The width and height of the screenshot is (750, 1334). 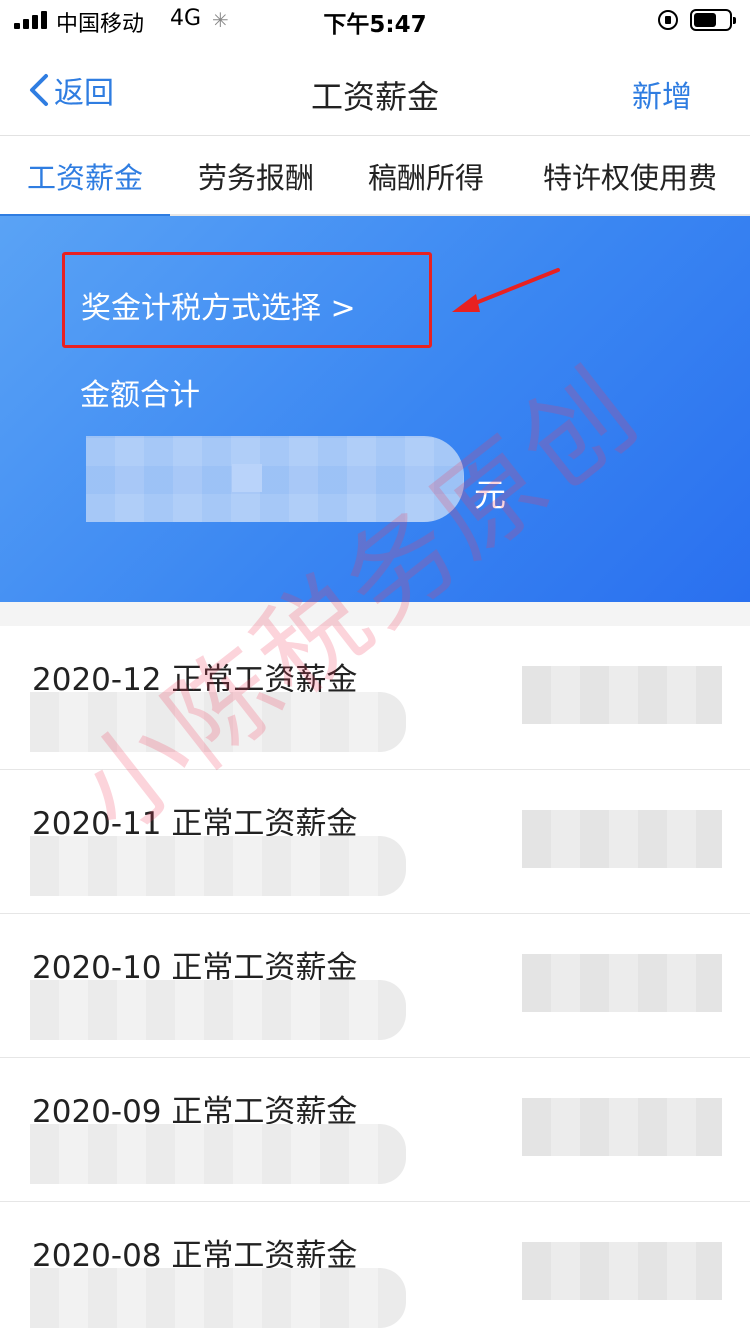 I want to click on navigation-bar: 返回 工资薪金 新增, so click(x=375, y=88).